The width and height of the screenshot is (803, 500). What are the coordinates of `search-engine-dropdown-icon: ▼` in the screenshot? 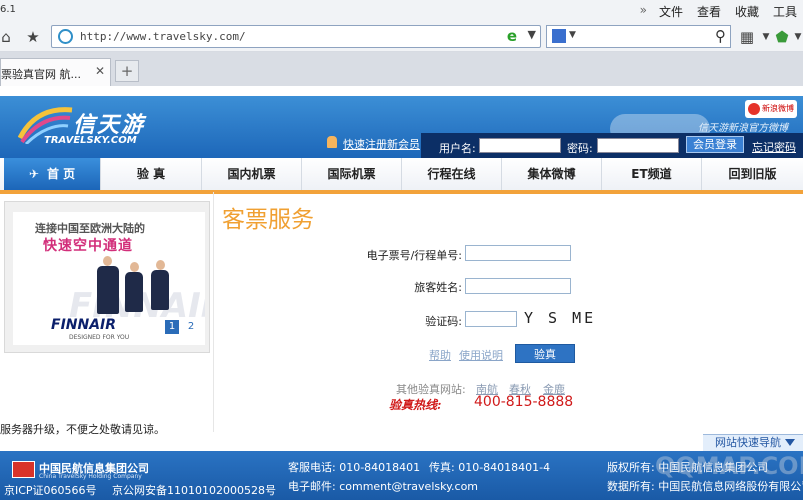 It's located at (572, 35).